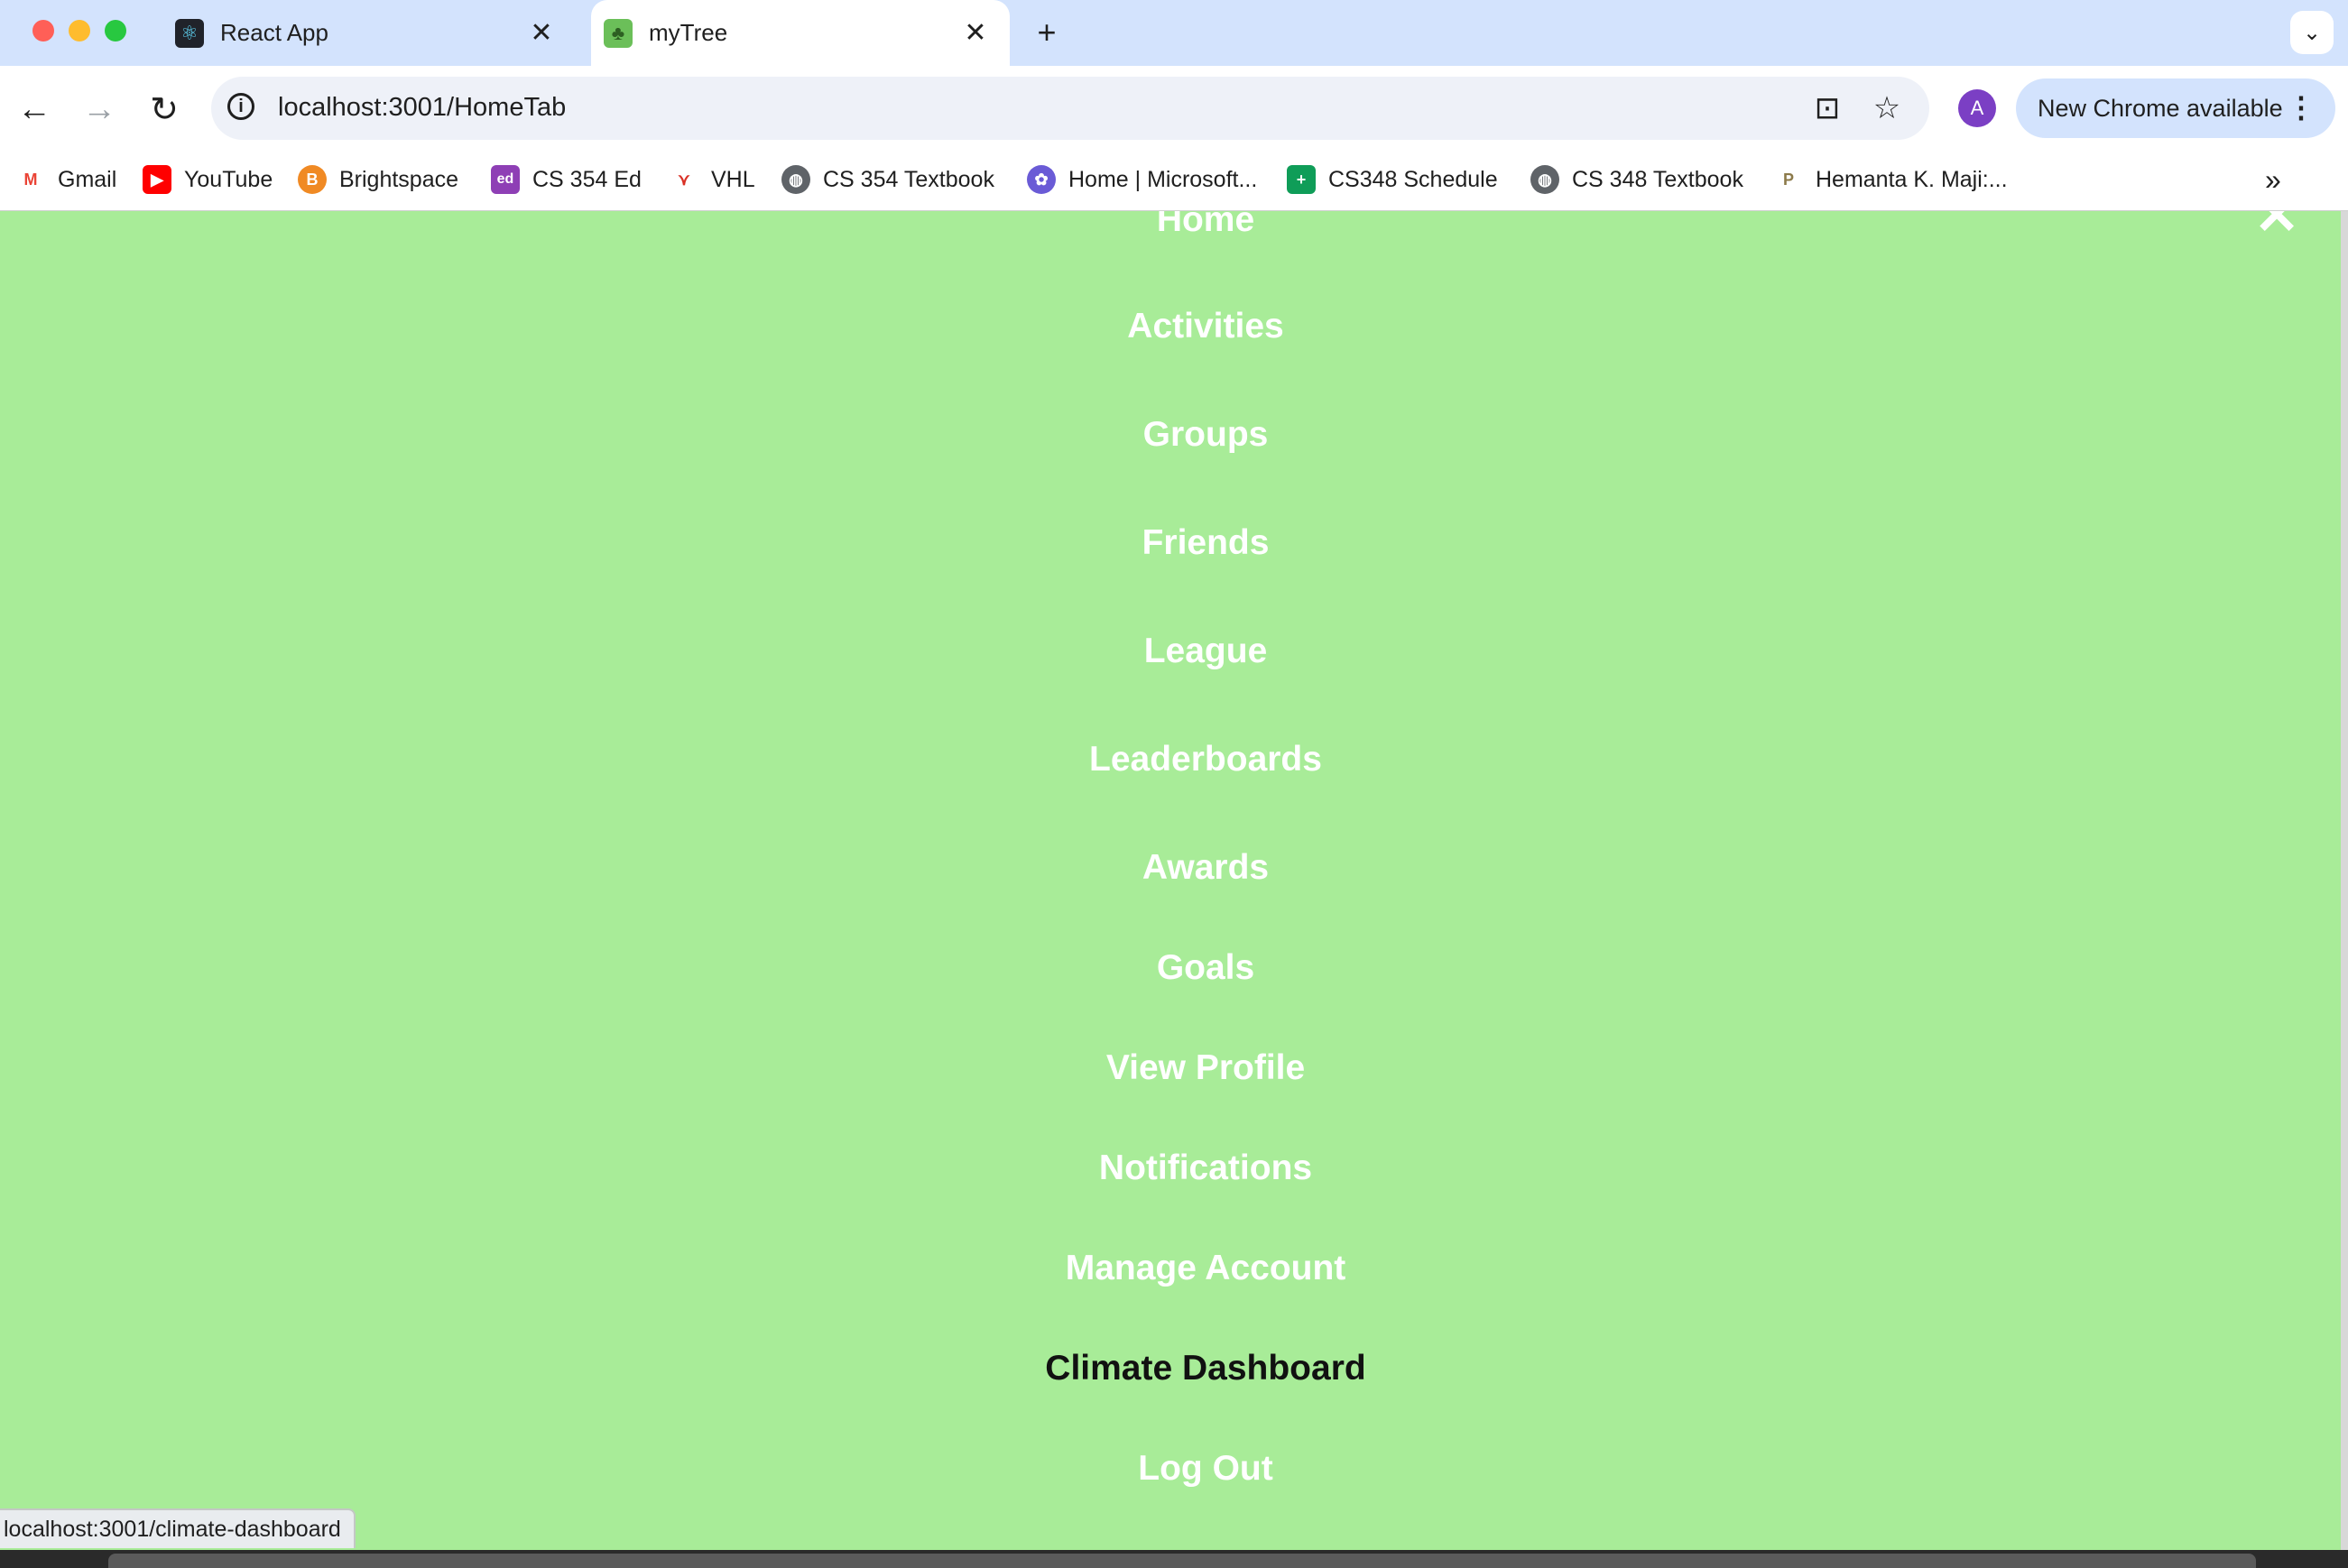 This screenshot has width=2348, height=1568. What do you see at coordinates (1174, 759) in the screenshot?
I see `menu-item-leaderboards: Leaderboards` at bounding box center [1174, 759].